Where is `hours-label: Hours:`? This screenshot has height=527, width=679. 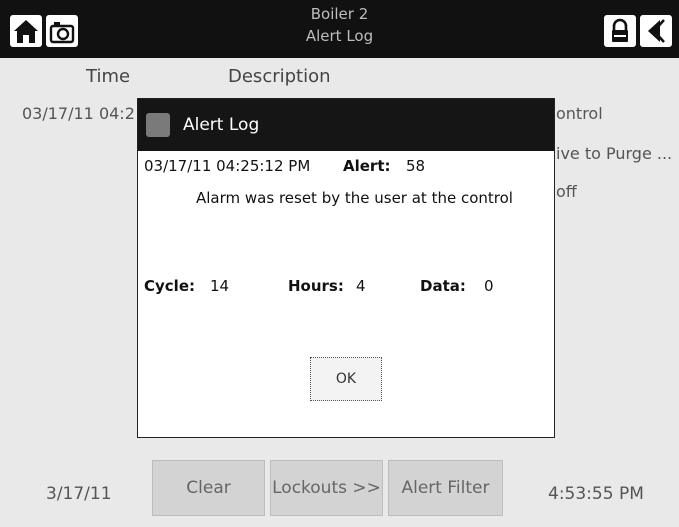 hours-label: Hours: is located at coordinates (316, 286).